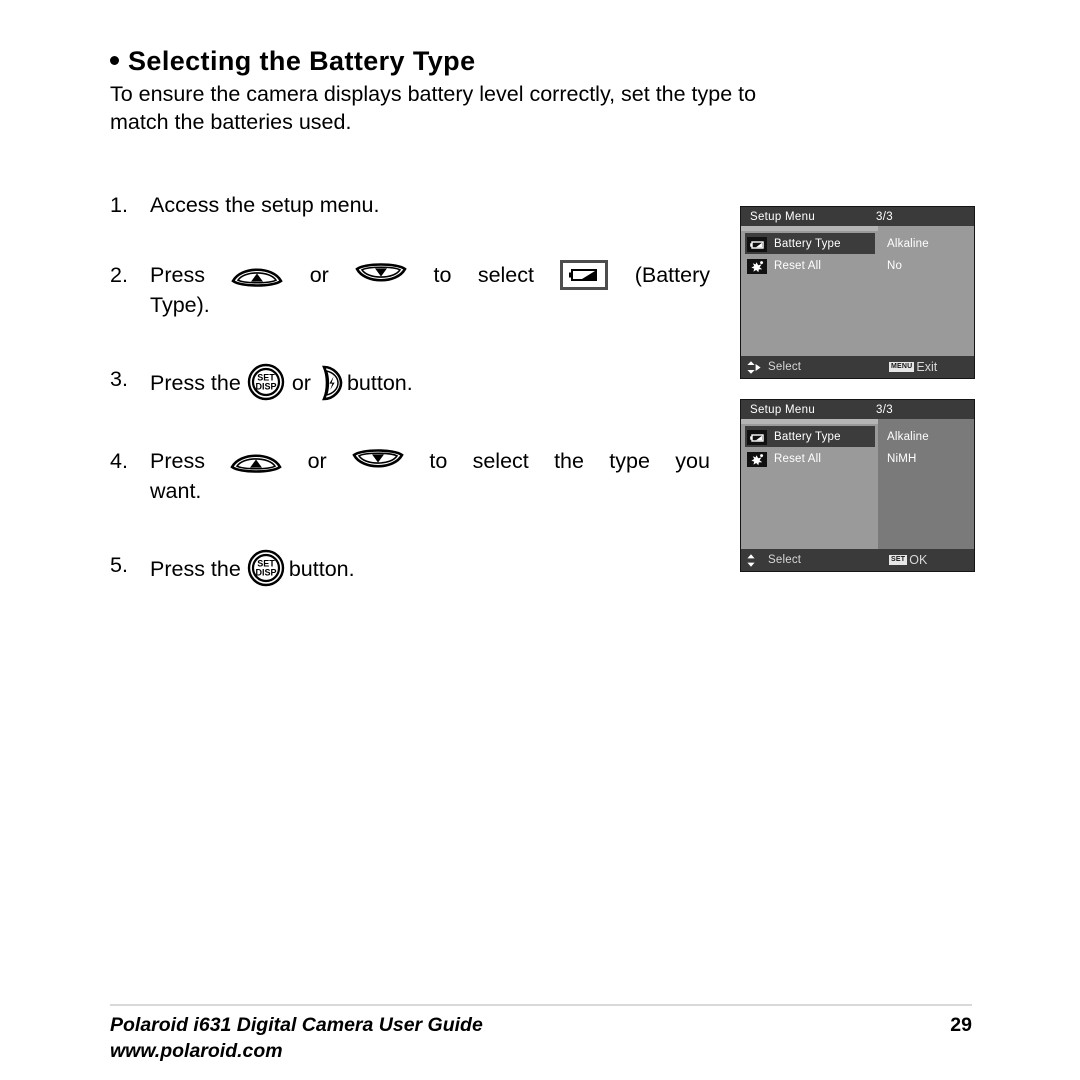  What do you see at coordinates (195, 383) in the screenshot?
I see `step-3-text-a: Press the` at bounding box center [195, 383].